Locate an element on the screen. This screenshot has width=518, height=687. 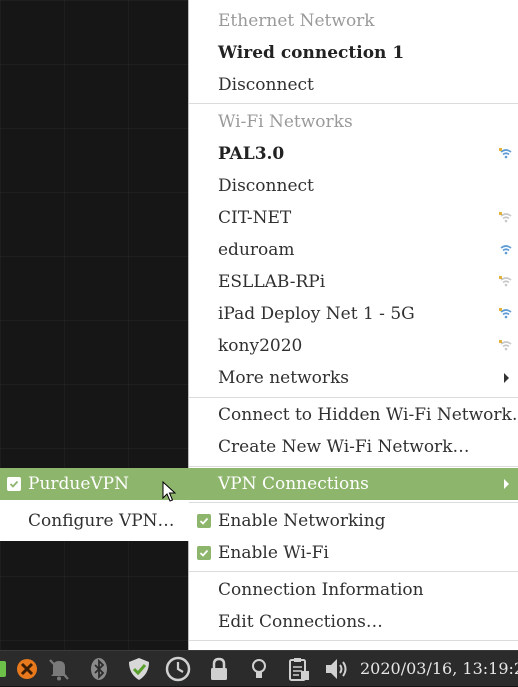
bulb-icon is located at coordinates (259, 669).